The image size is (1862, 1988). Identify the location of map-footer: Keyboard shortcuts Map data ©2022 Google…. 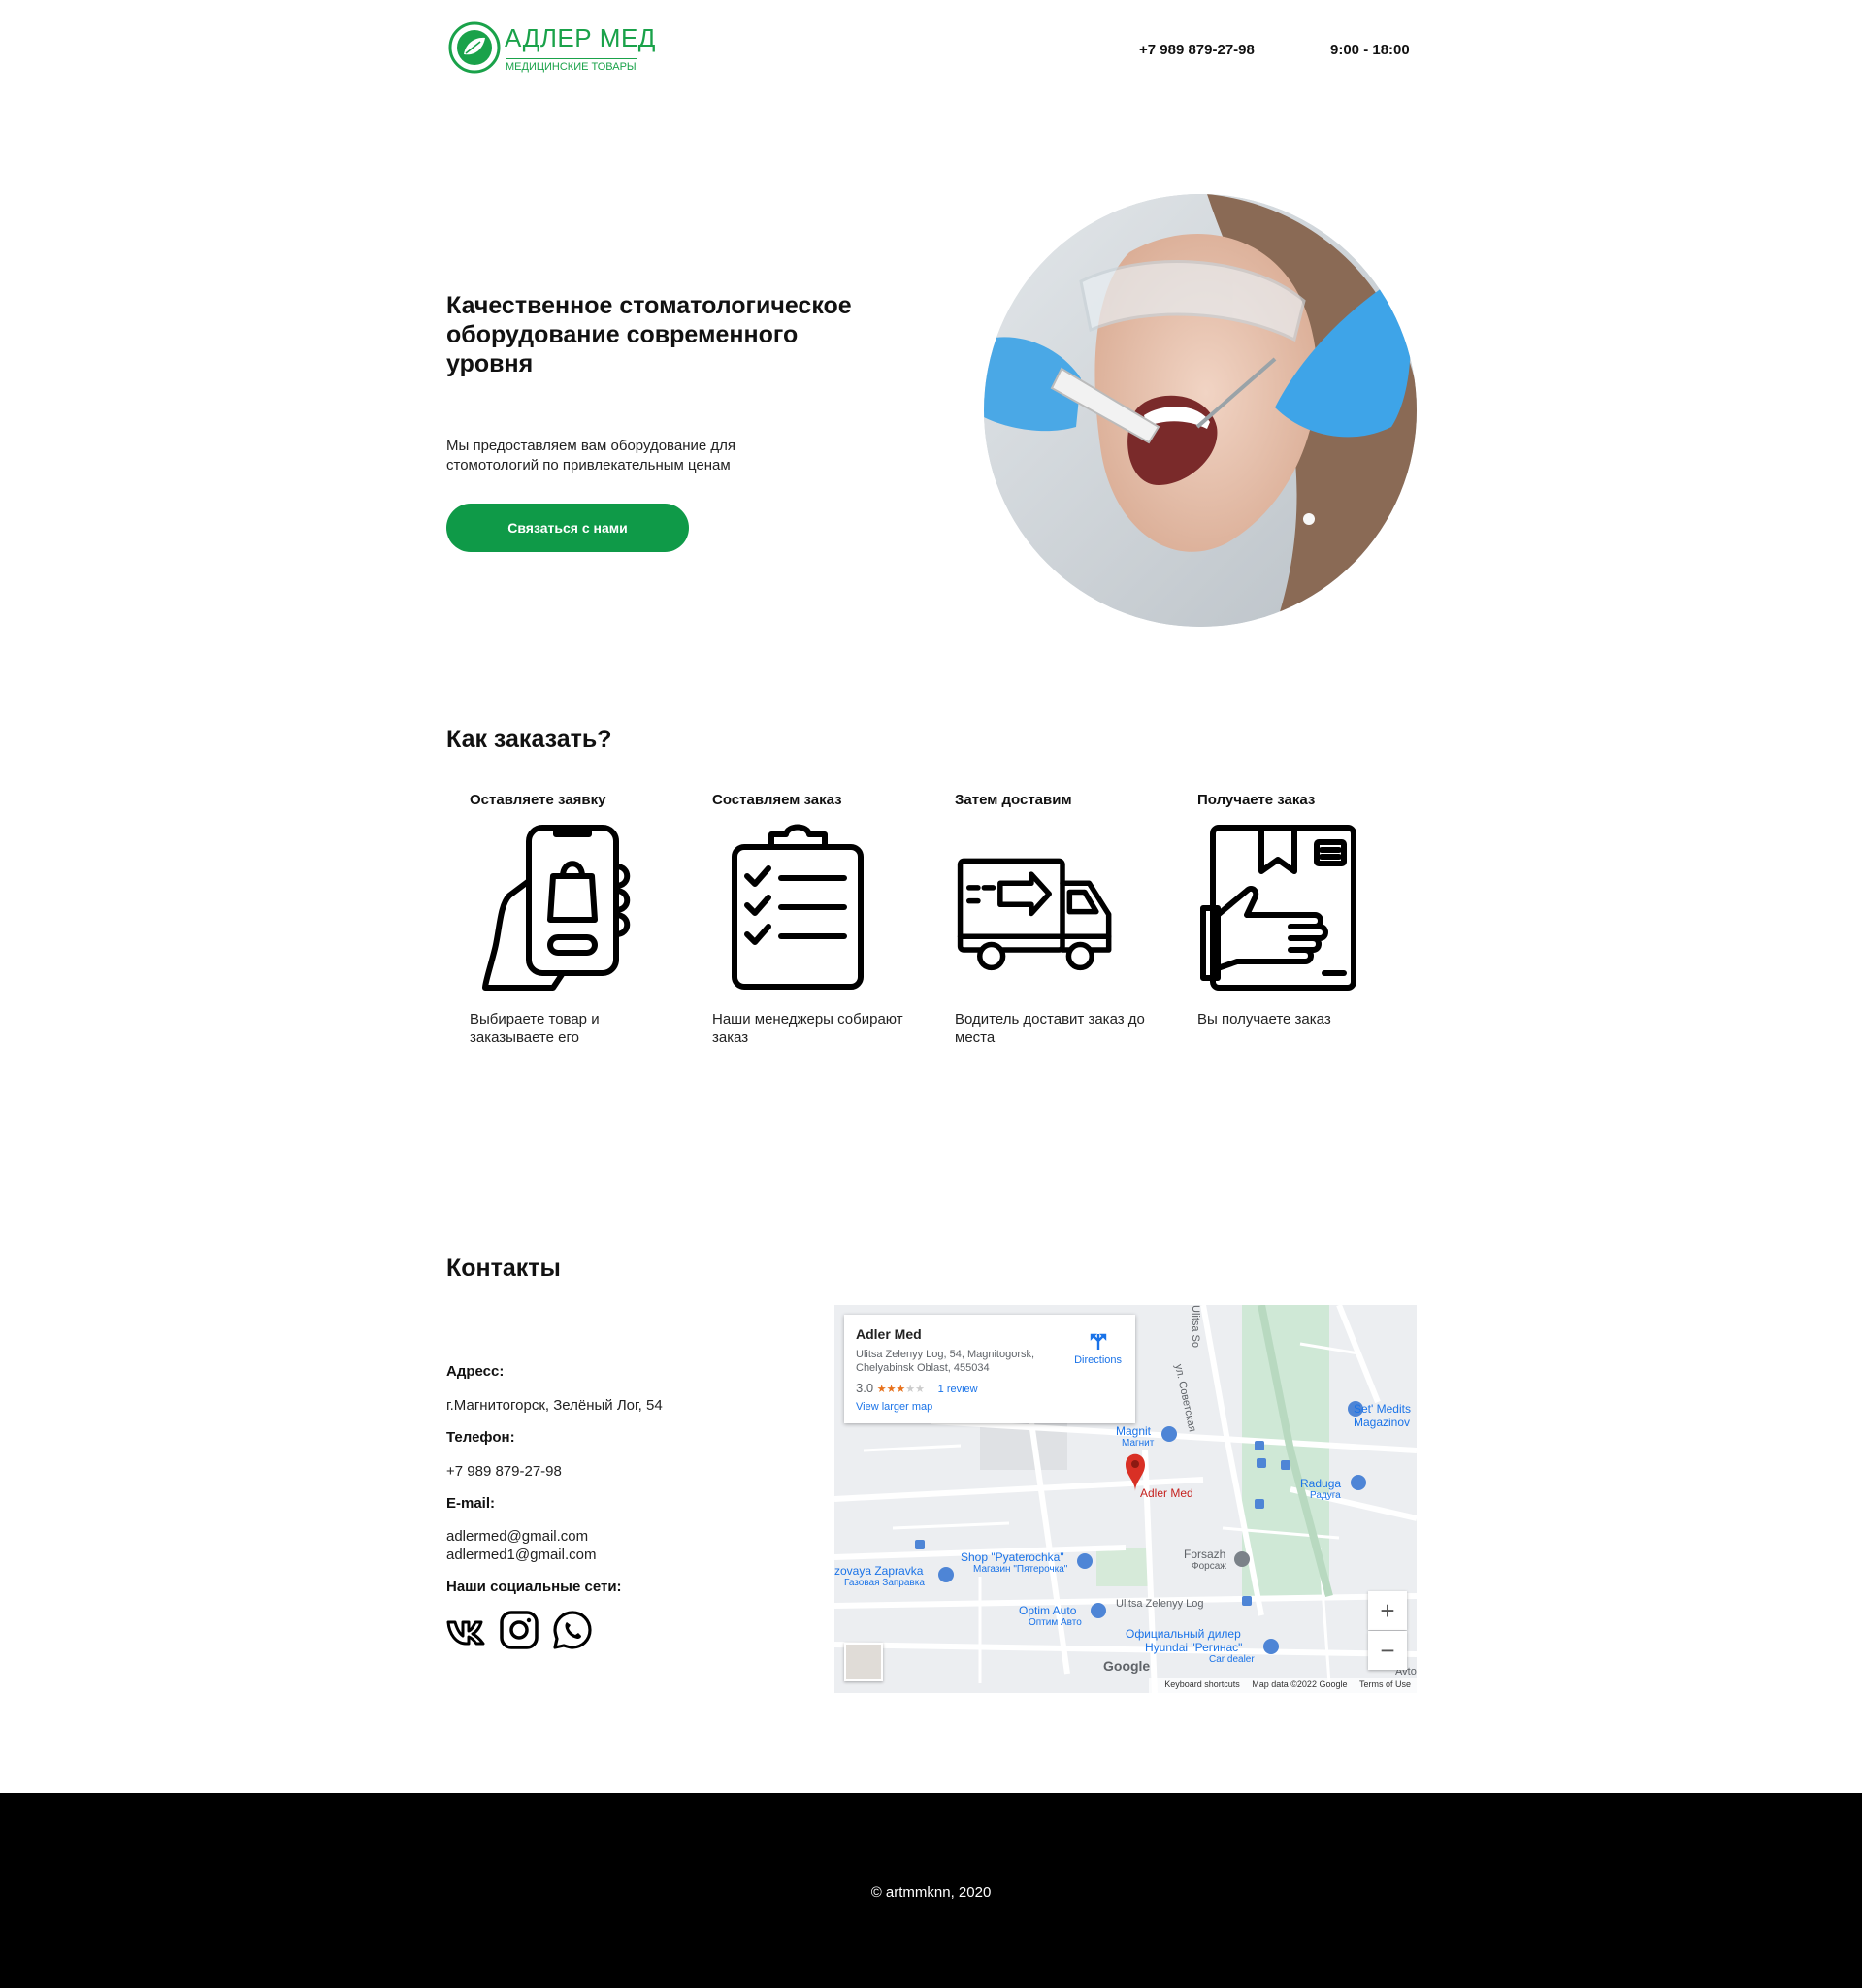
(1283, 1685).